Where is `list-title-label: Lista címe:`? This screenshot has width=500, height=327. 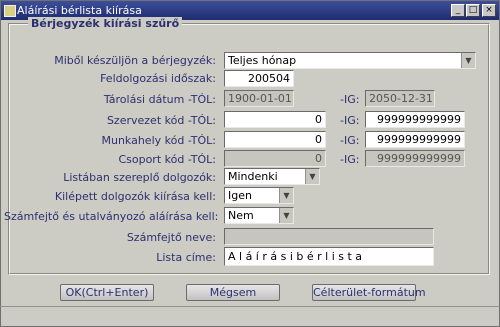
list-title-label: Lista címe: is located at coordinates (186, 257).